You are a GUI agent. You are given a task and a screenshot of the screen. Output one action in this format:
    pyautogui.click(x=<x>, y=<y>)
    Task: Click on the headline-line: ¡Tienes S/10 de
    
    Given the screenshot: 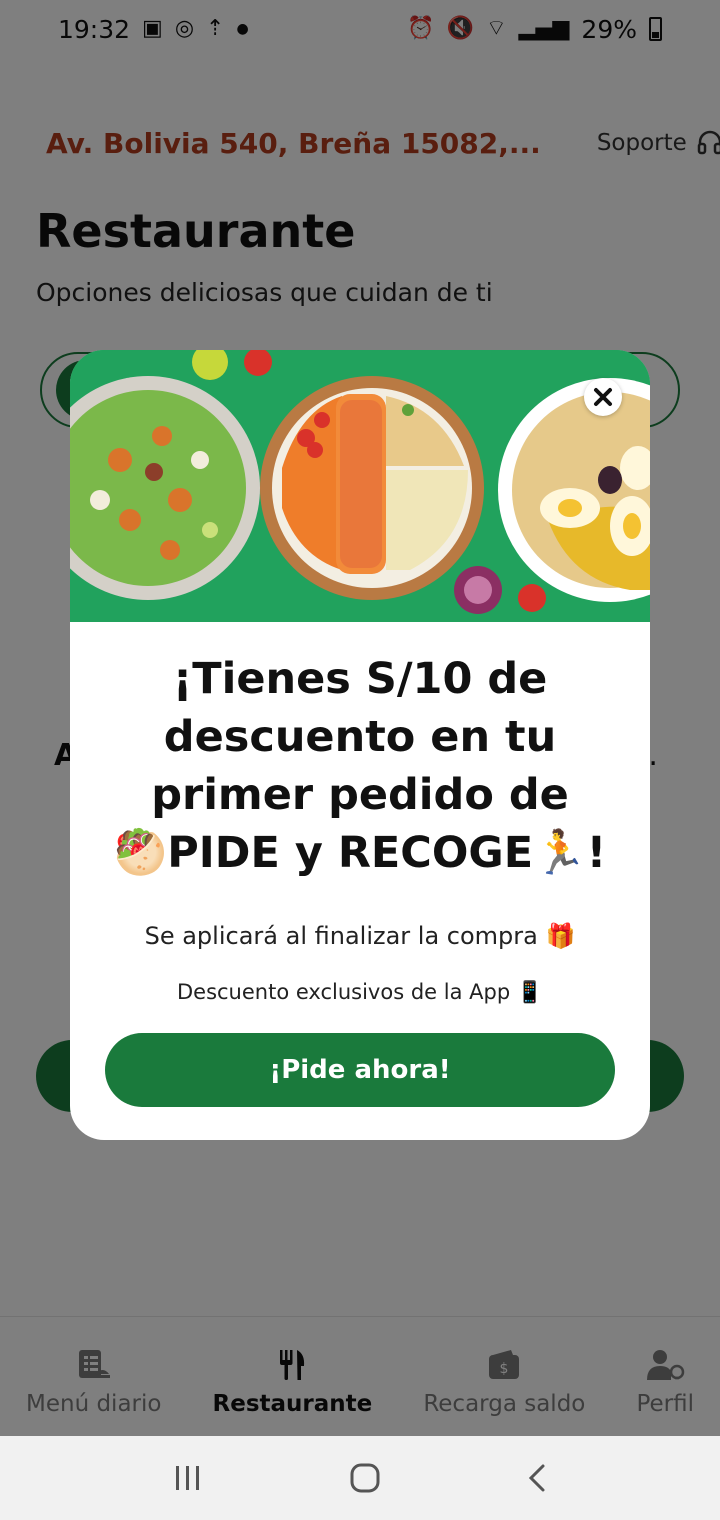 What is the action you would take?
    pyautogui.click(x=360, y=679)
    